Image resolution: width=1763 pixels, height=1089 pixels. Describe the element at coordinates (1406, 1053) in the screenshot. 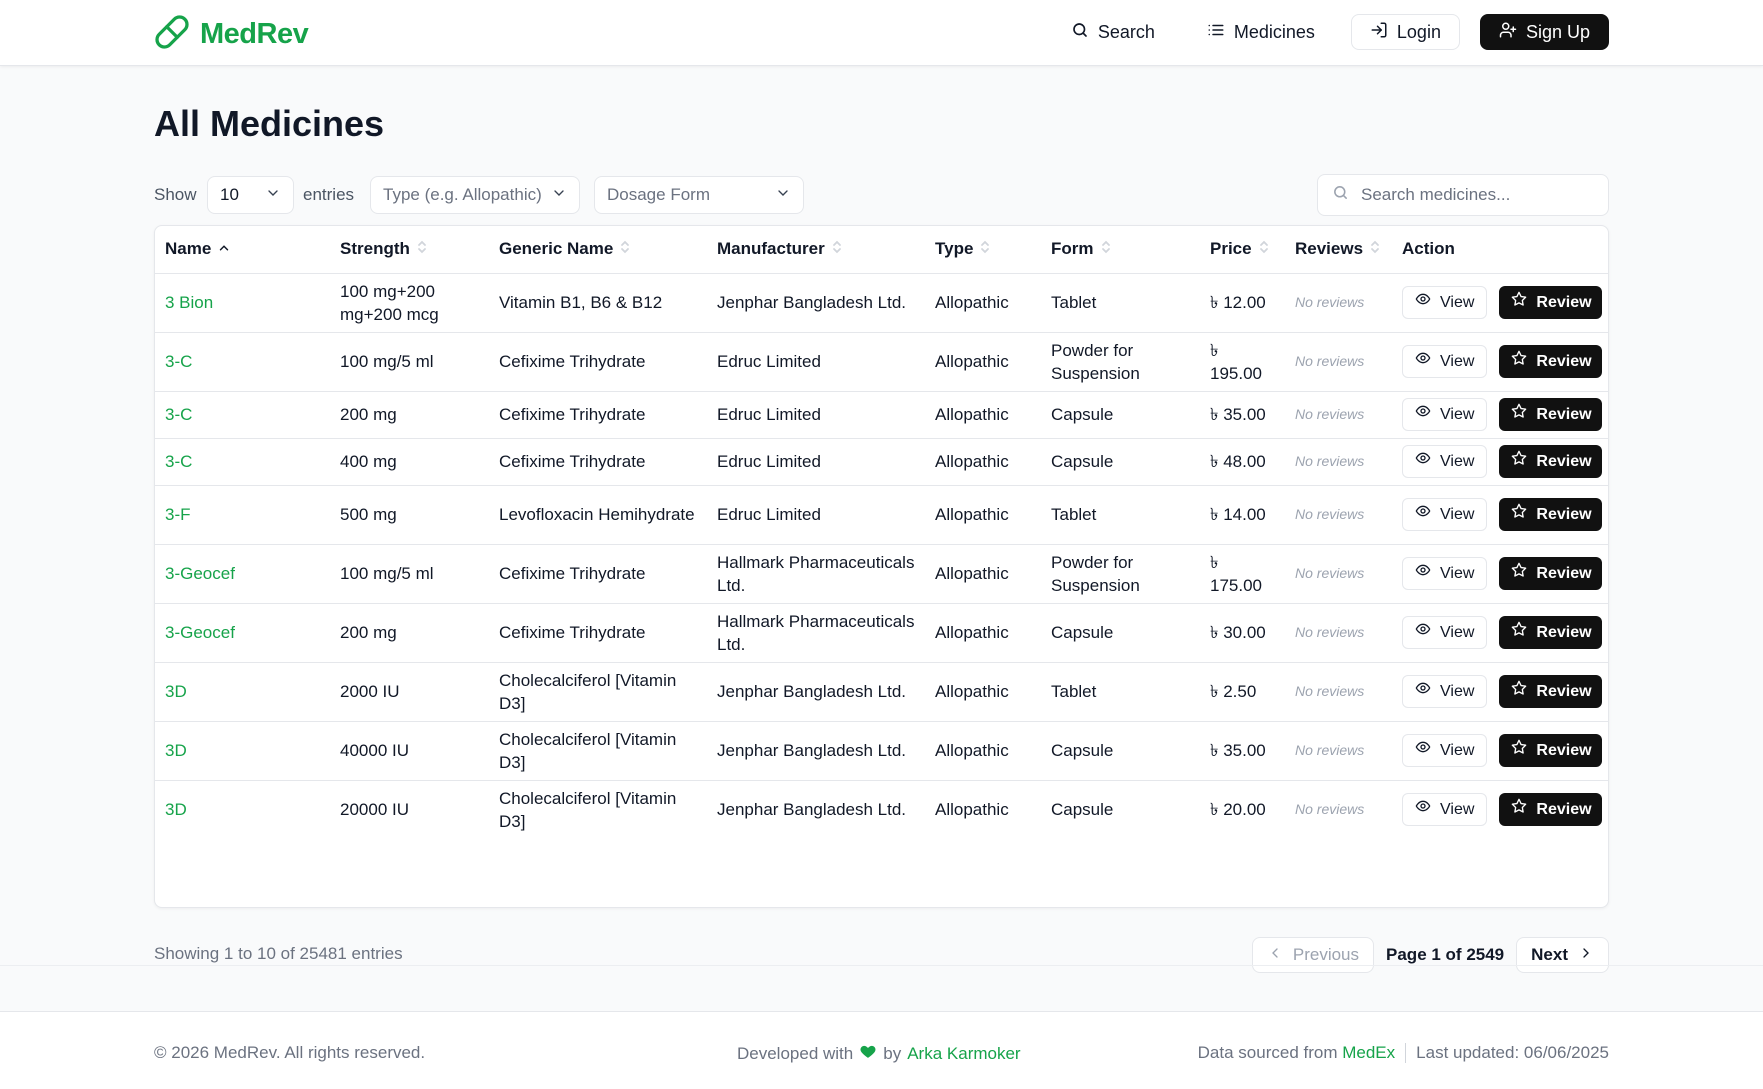

I see `divider` at that location.